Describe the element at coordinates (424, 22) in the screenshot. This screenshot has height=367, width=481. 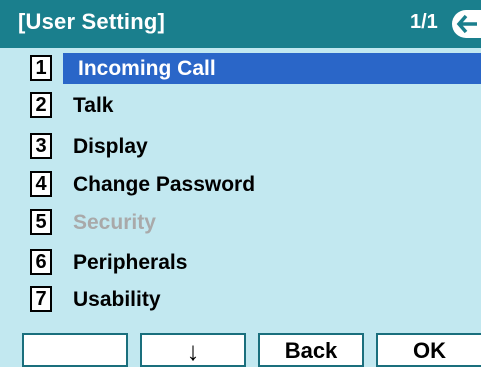
I see `page-indicator: 1/1` at that location.